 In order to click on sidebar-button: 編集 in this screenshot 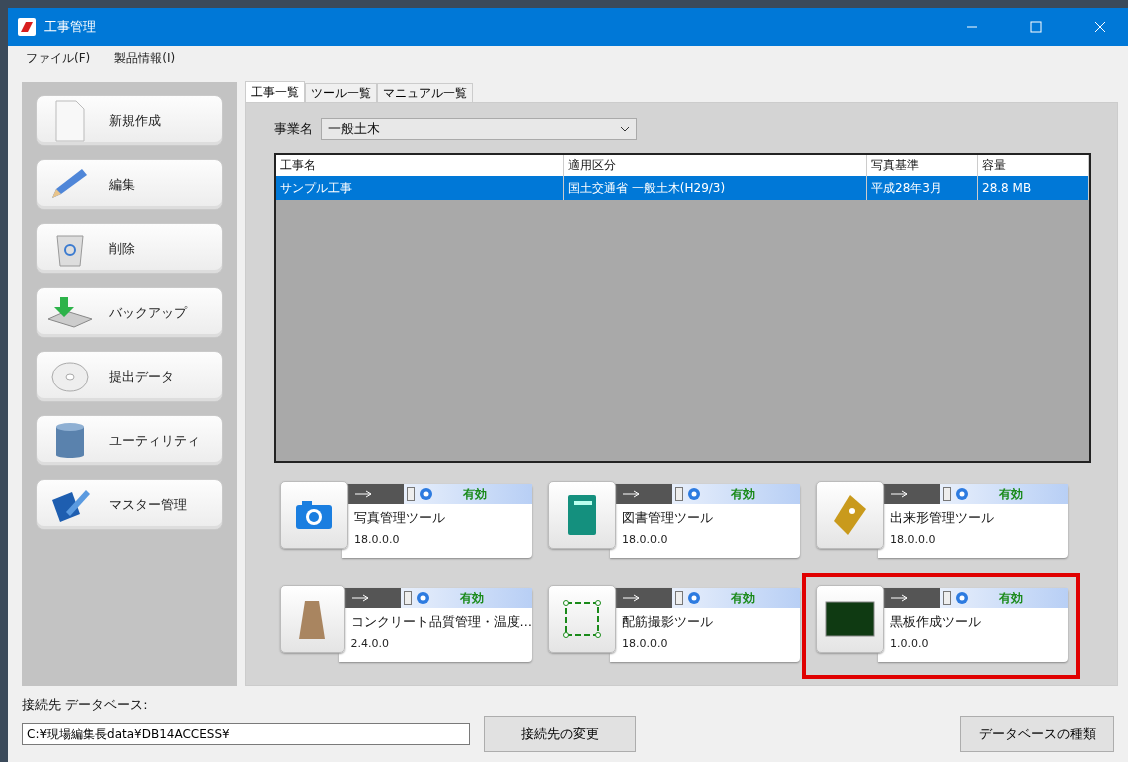, I will do `click(129, 184)`.